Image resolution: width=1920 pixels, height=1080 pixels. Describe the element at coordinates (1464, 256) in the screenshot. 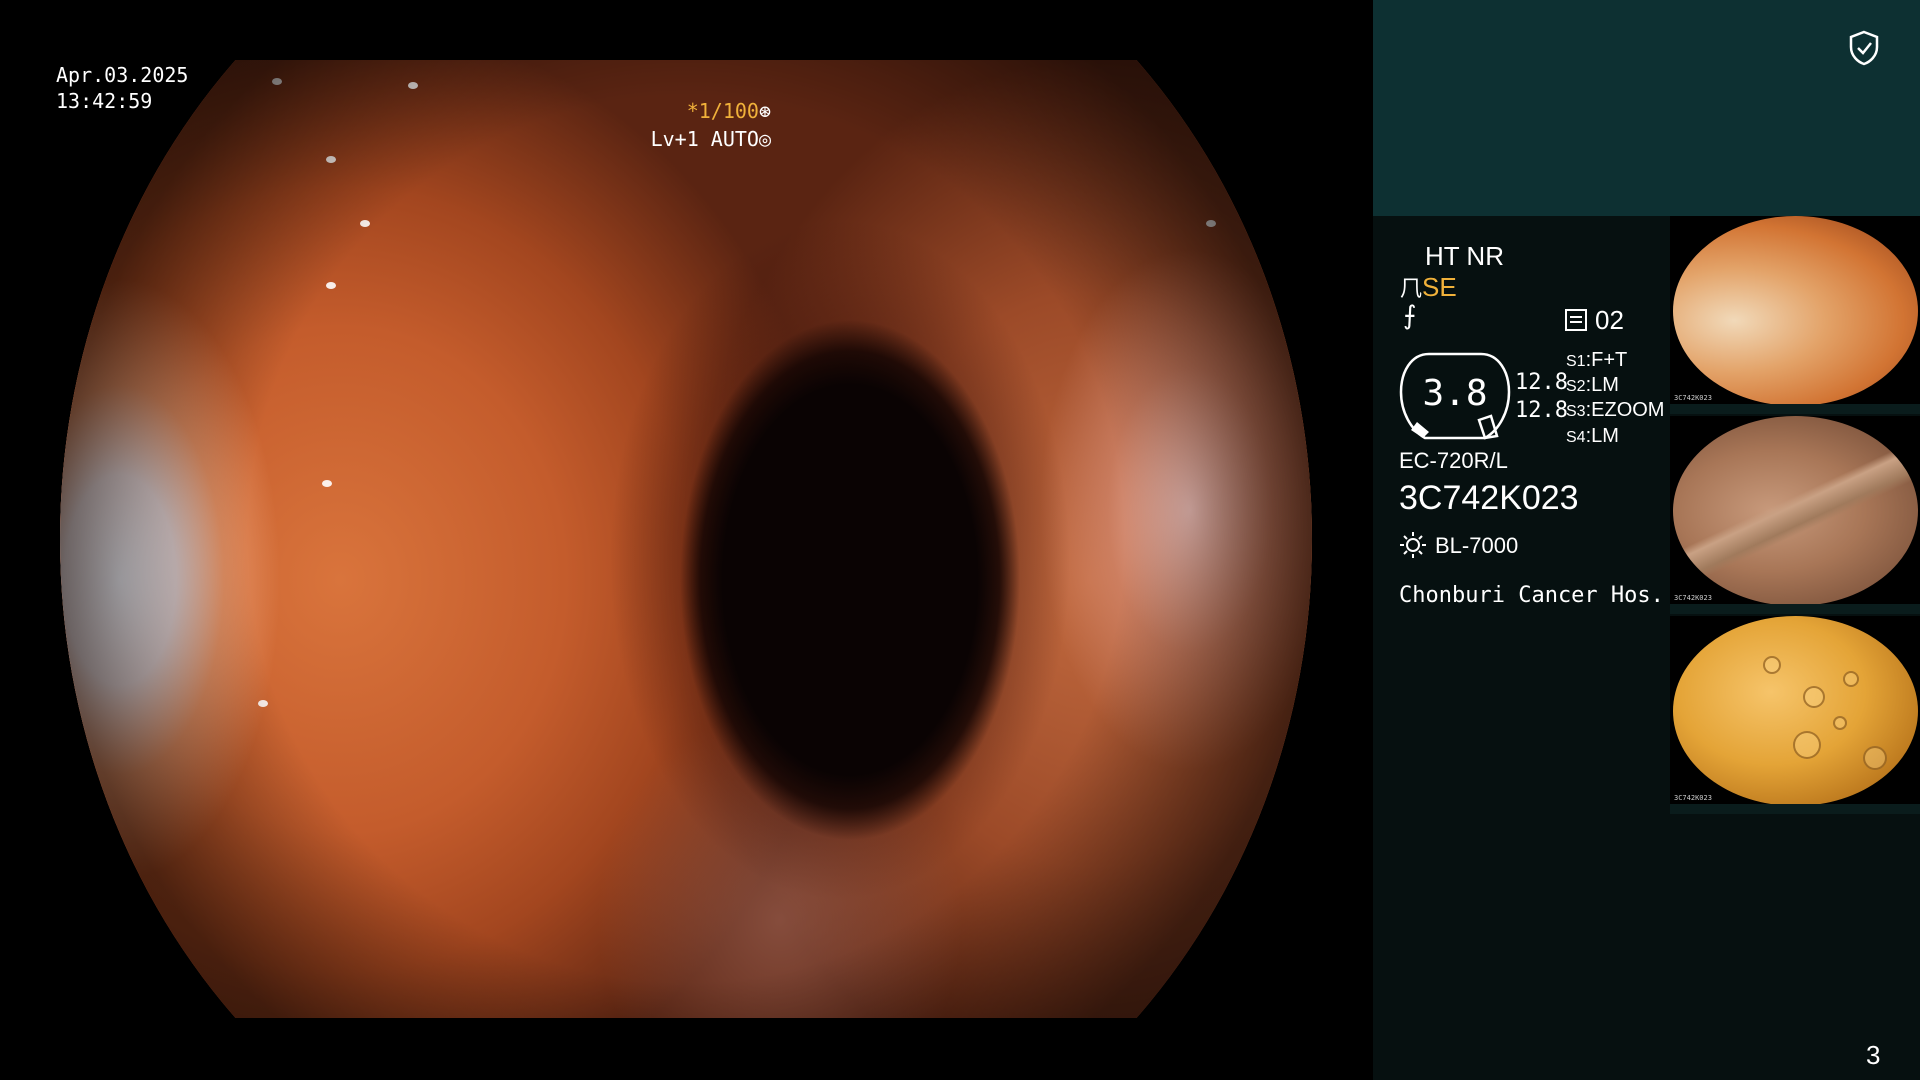

I see `mode-label: HT NR` at that location.